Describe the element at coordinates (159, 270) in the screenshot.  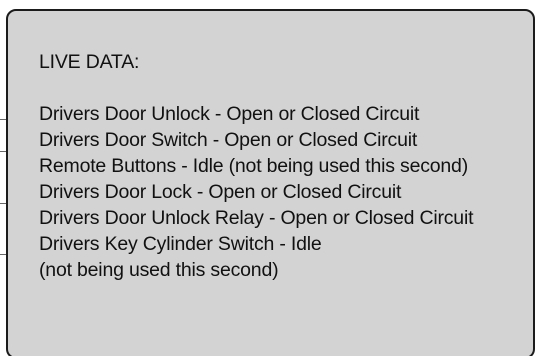
I see `live-data-line-key-cylinder-note: (not being used this second)` at that location.